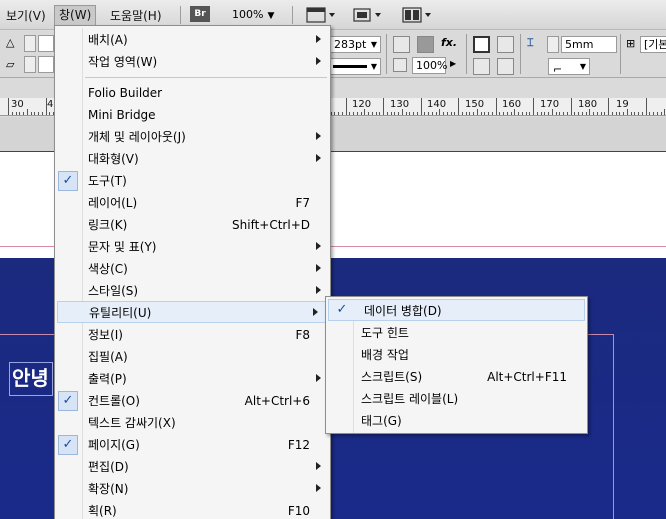  Describe the element at coordinates (456, 333) in the screenshot. I see `submenu-item-도구-힌트: 도구 힌트` at that location.